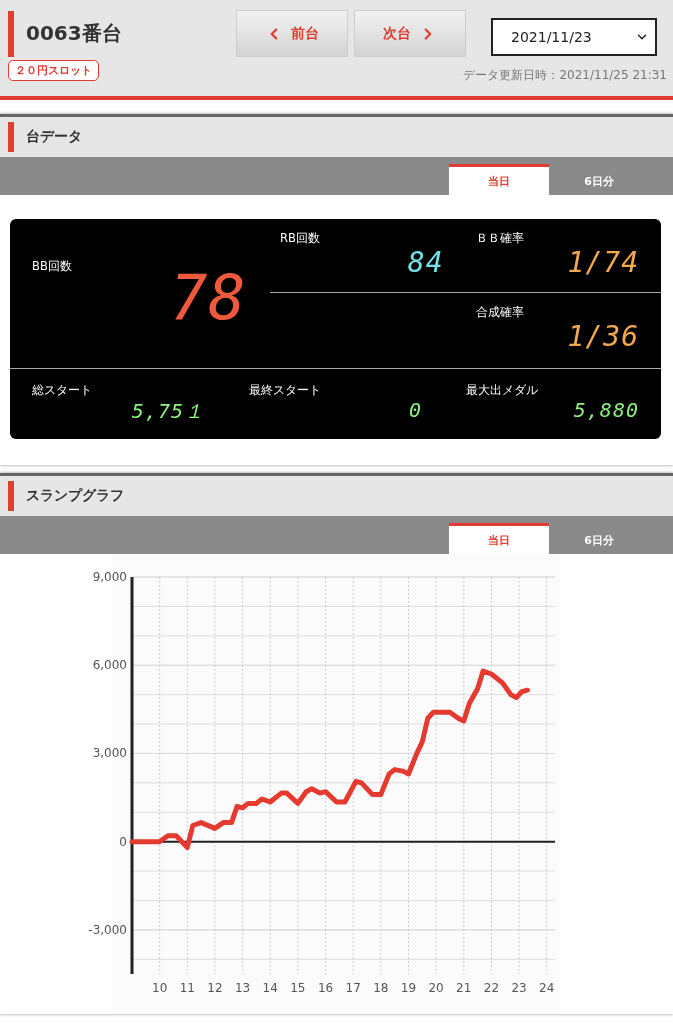  I want to click on rate-tag: ２０円スロット, so click(53, 70).